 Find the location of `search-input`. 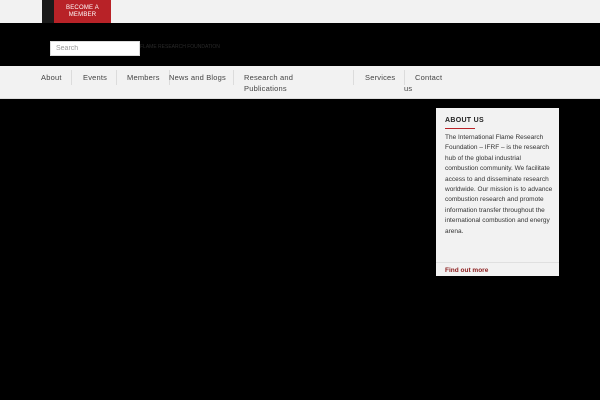

search-input is located at coordinates (95, 48).